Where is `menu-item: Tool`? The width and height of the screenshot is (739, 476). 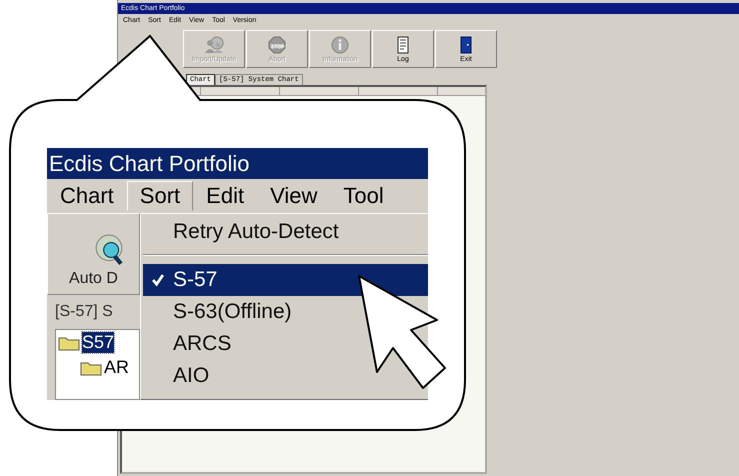 menu-item: Tool is located at coordinates (363, 196).